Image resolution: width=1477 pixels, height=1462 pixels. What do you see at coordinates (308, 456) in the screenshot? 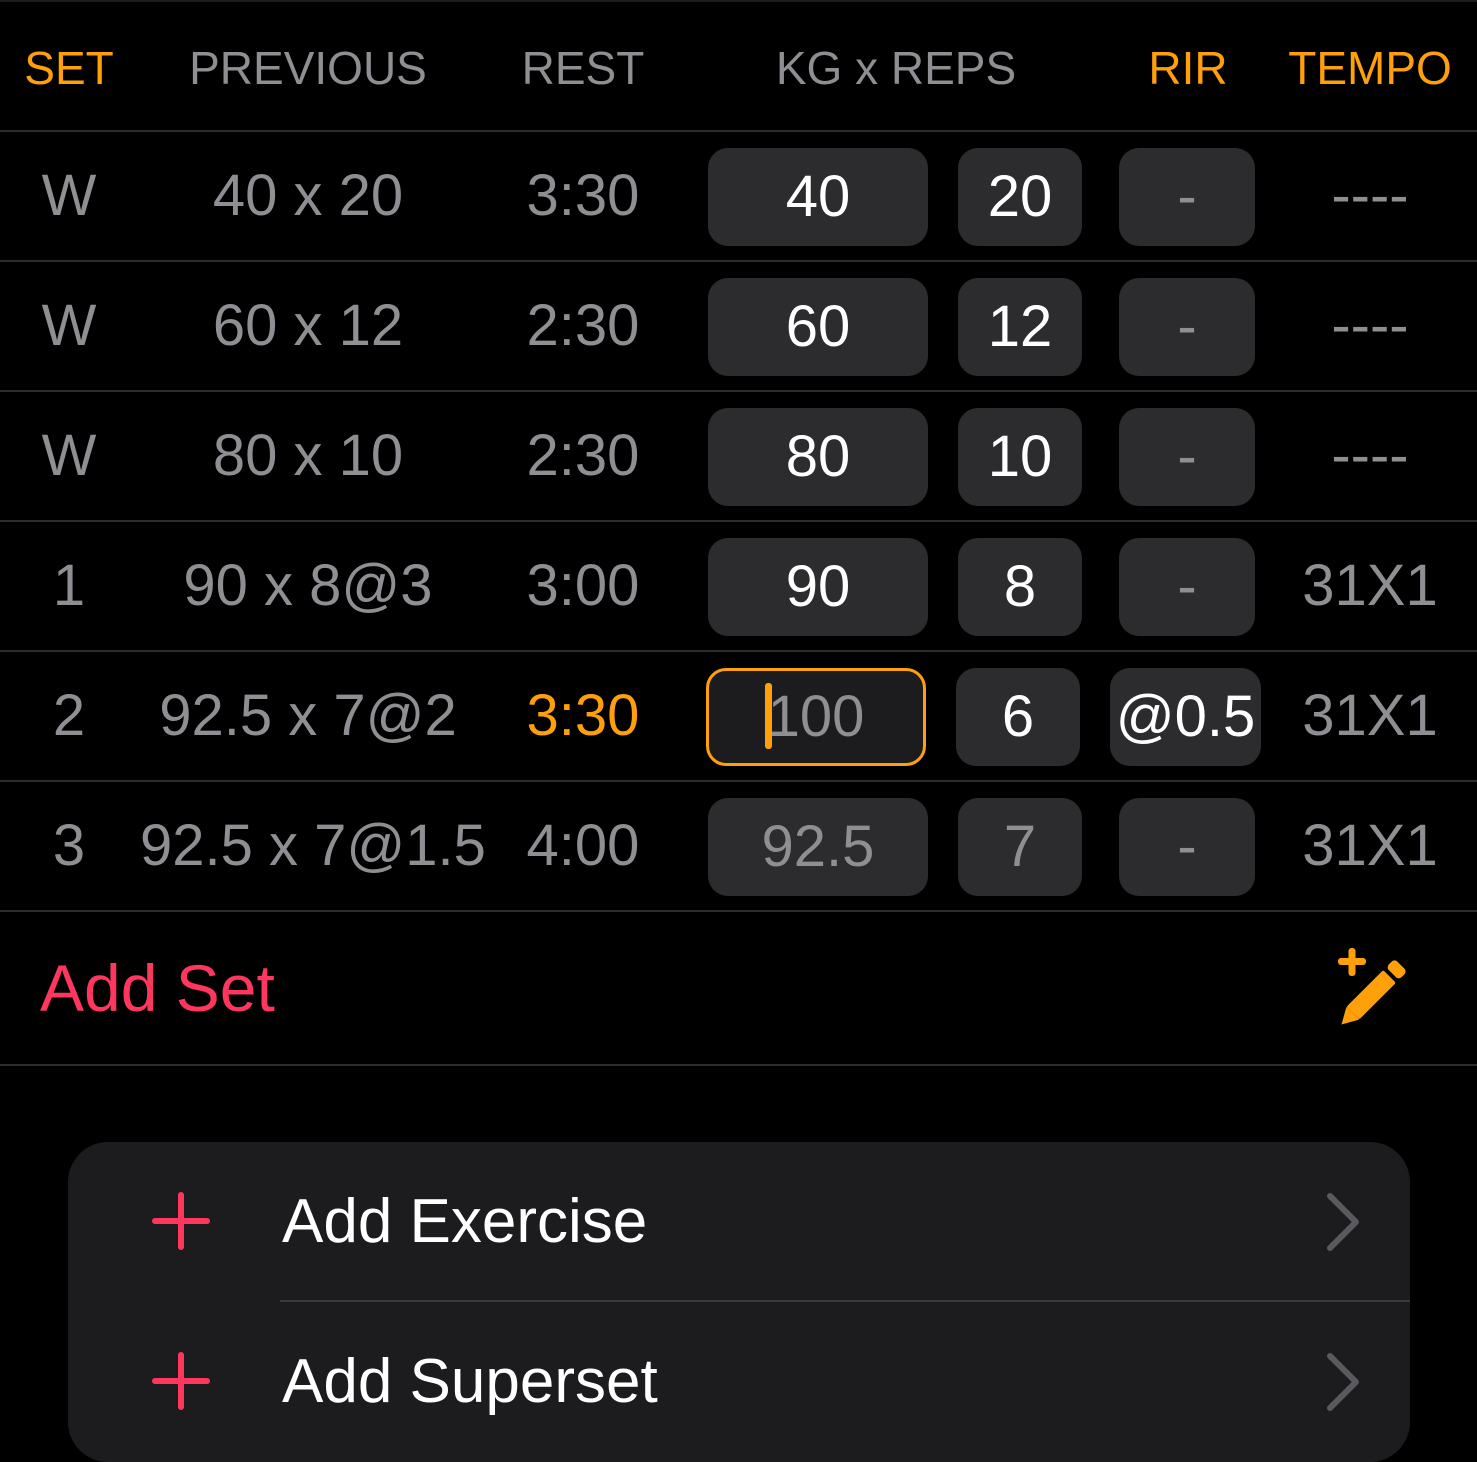
I see `previous-value: 80 x 10` at bounding box center [308, 456].